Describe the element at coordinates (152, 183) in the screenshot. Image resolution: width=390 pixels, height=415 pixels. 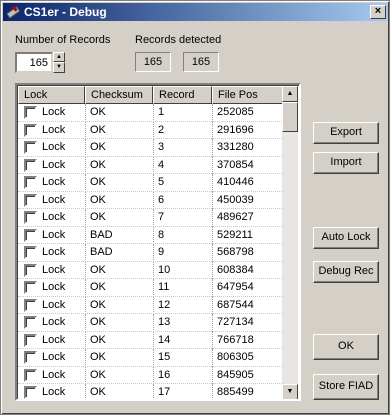
I see `table-row: Lock OK 5 410446` at that location.